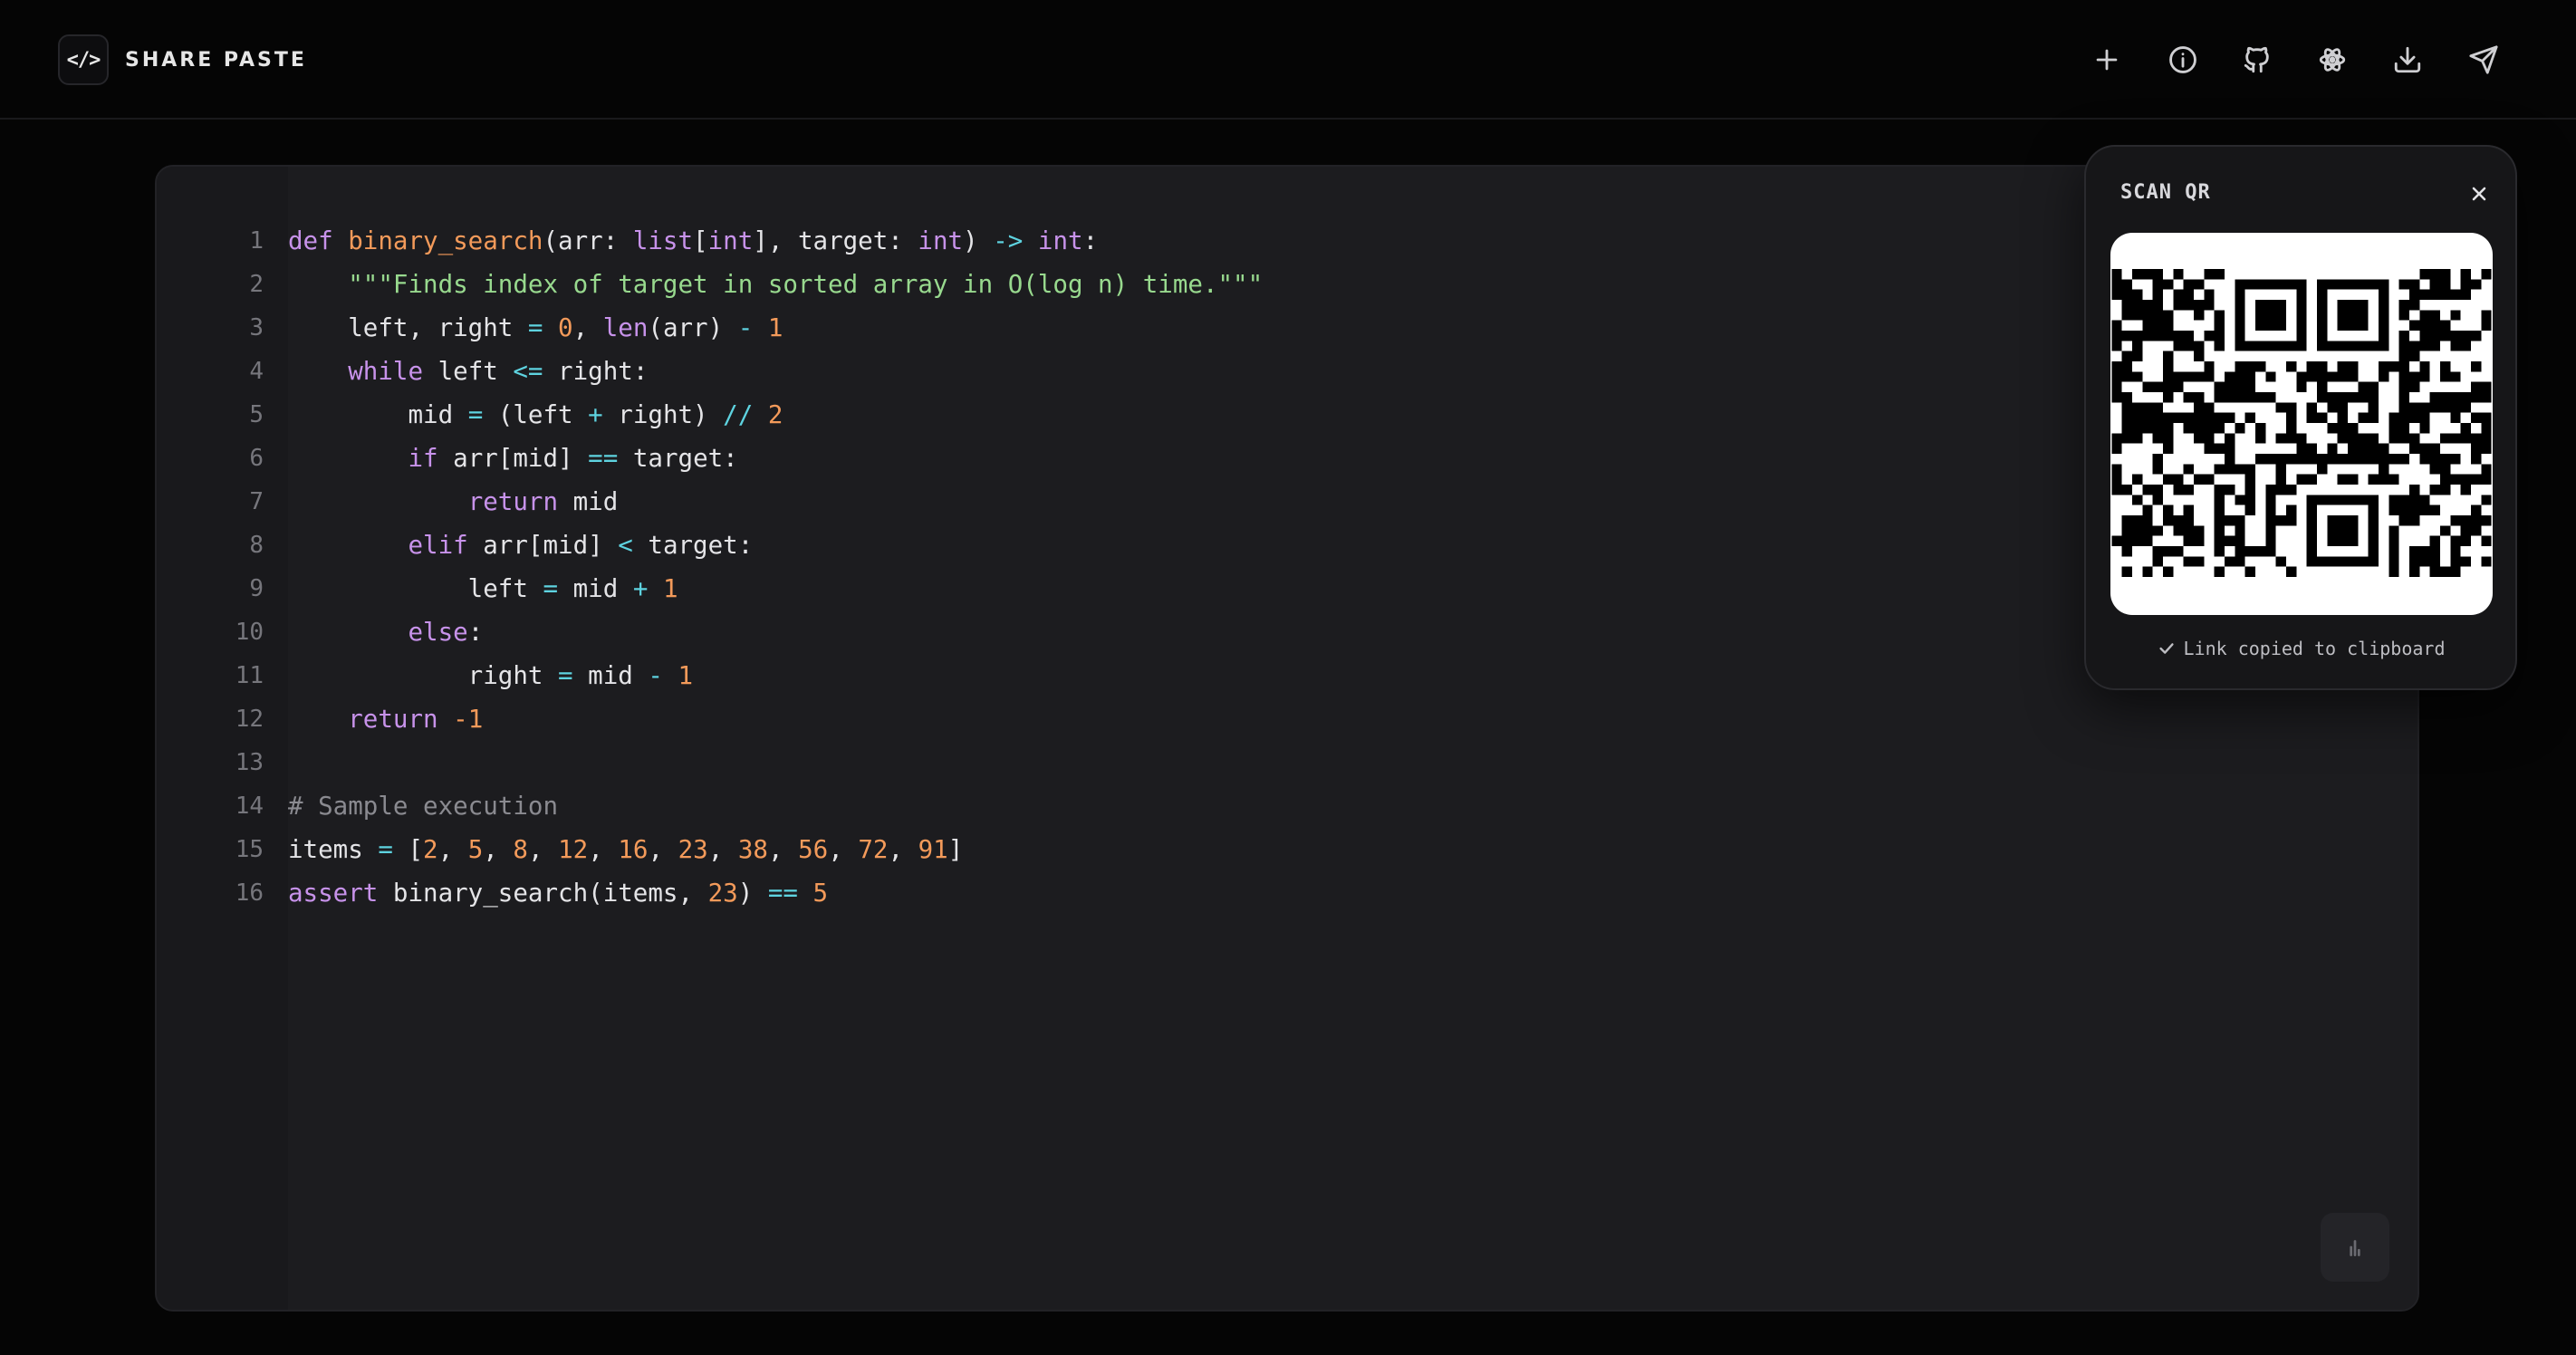 The image size is (2576, 1355). Describe the element at coordinates (216, 60) in the screenshot. I see `app-name: SHARE PASTE` at that location.